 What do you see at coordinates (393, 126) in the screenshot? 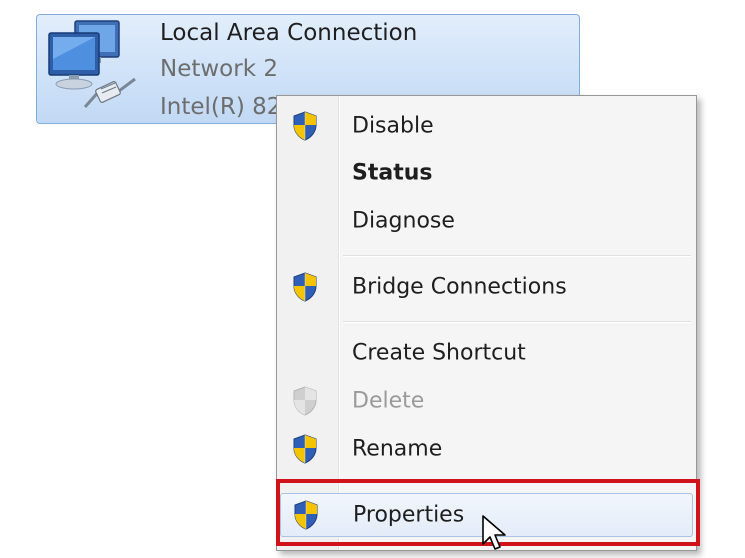
I see `menu-item-label: Disable` at bounding box center [393, 126].